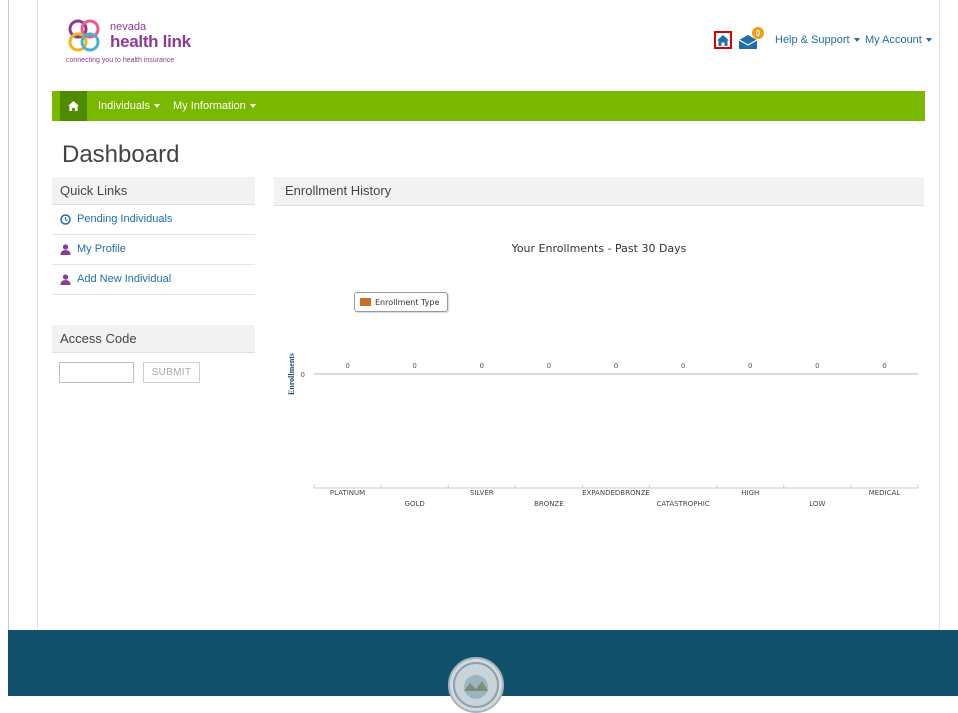 This screenshot has height=713, width=958. I want to click on quick-link-pending-individuals: Pending Individuals, so click(153, 220).